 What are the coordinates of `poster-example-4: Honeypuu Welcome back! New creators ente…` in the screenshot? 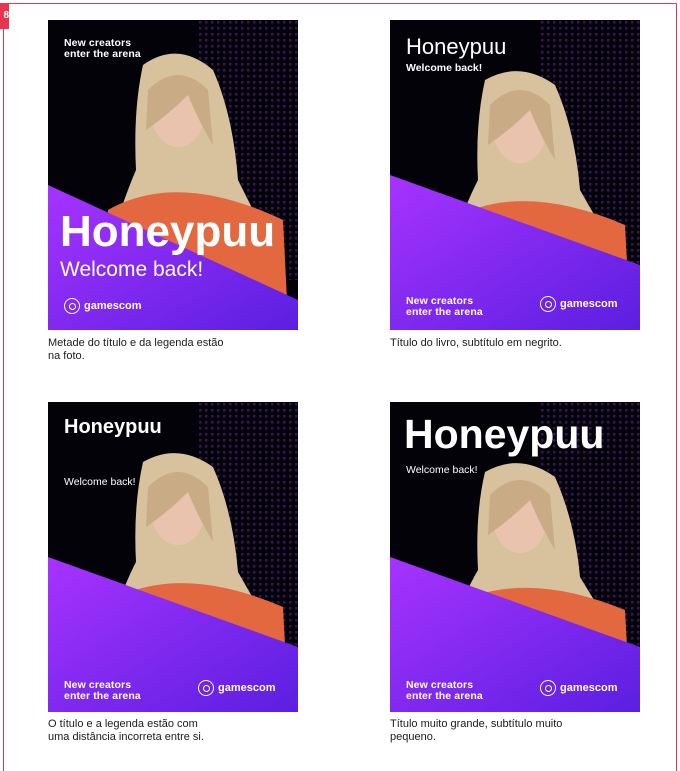 It's located at (515, 557).